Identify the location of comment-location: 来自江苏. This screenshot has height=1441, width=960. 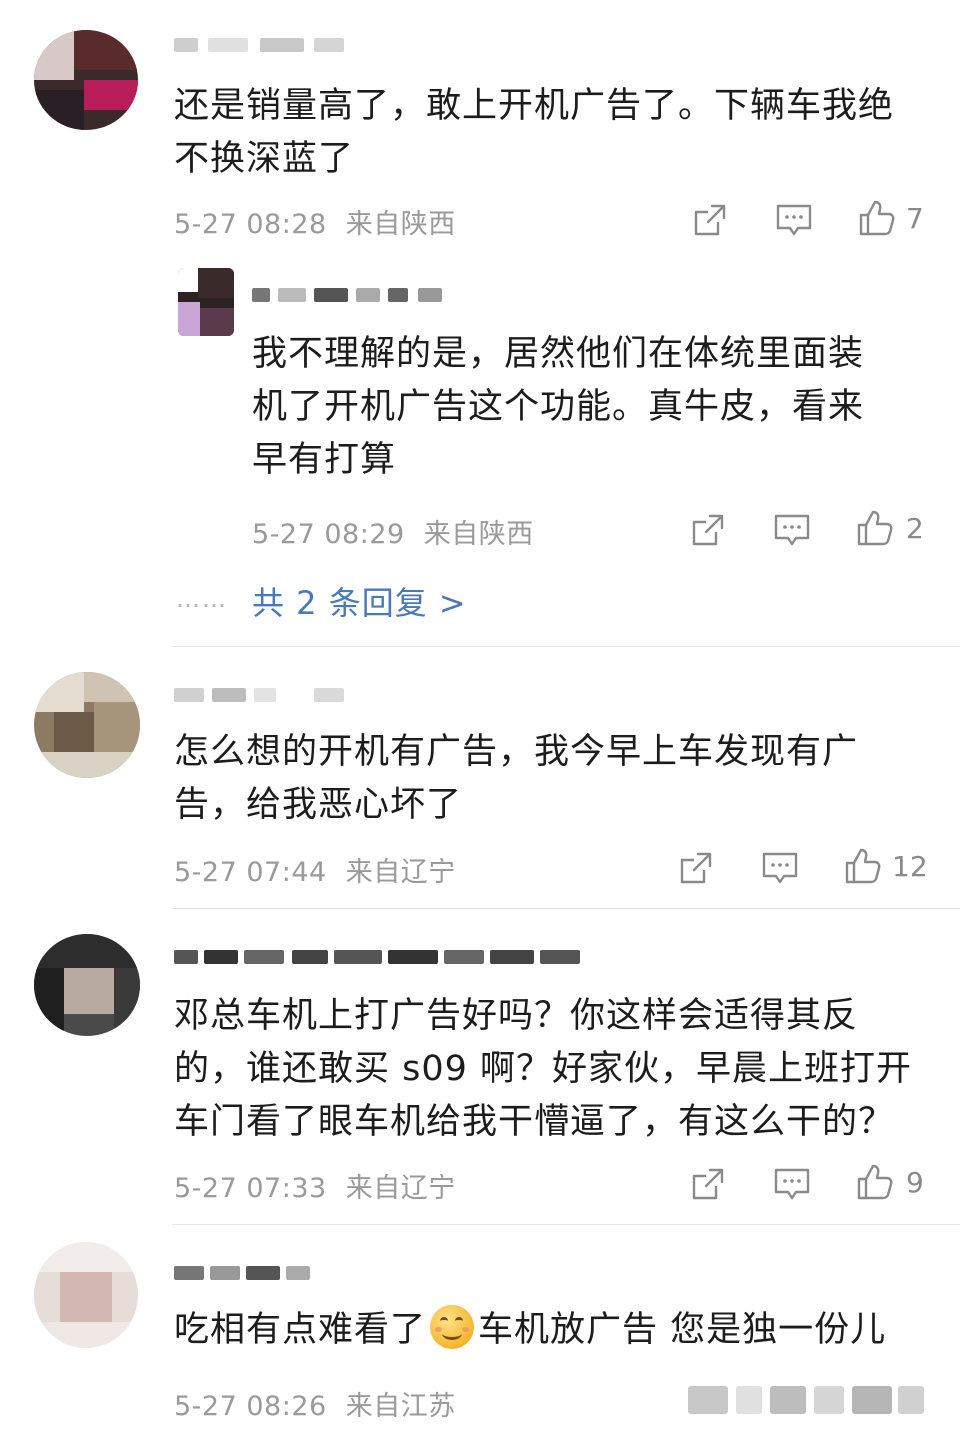
(400, 1406).